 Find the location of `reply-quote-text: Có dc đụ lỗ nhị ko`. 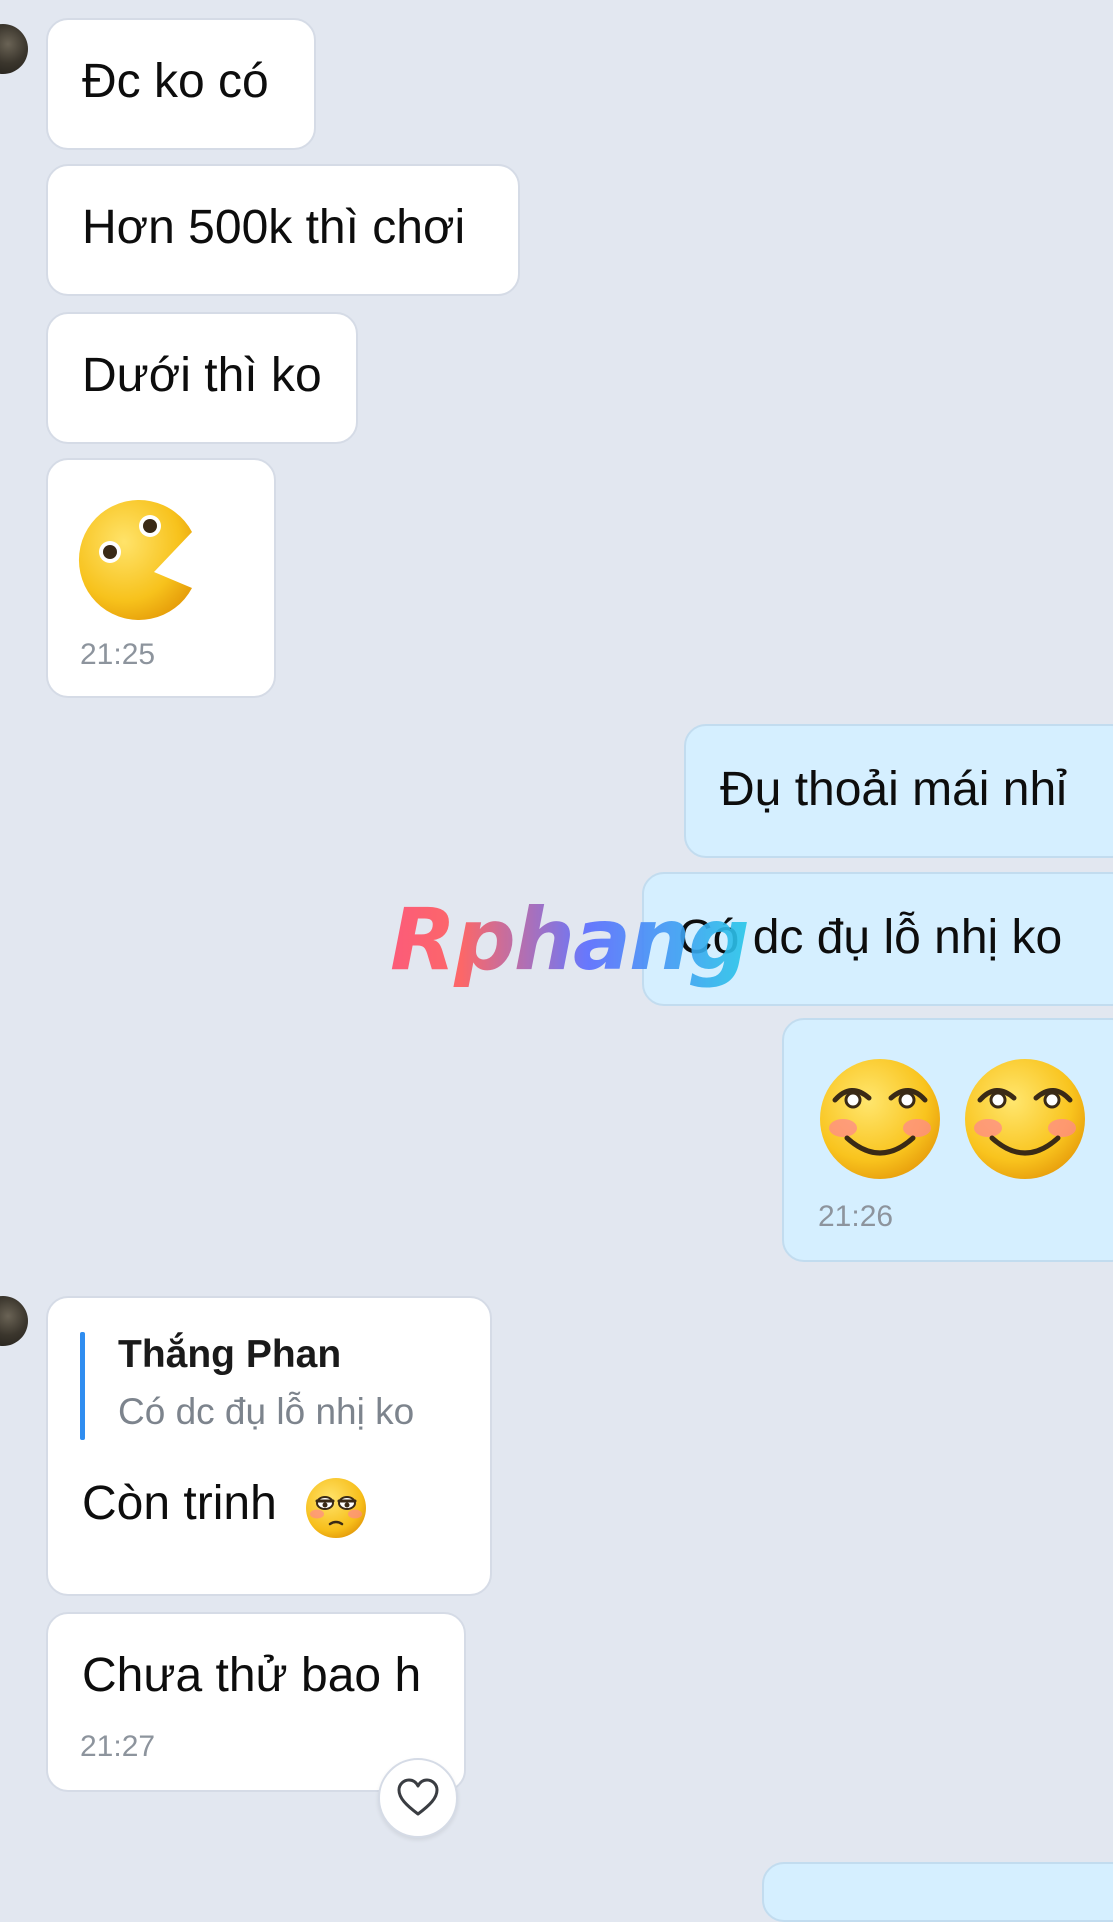

reply-quote-text: Có dc đụ lỗ nhị ko is located at coordinates (266, 1411).